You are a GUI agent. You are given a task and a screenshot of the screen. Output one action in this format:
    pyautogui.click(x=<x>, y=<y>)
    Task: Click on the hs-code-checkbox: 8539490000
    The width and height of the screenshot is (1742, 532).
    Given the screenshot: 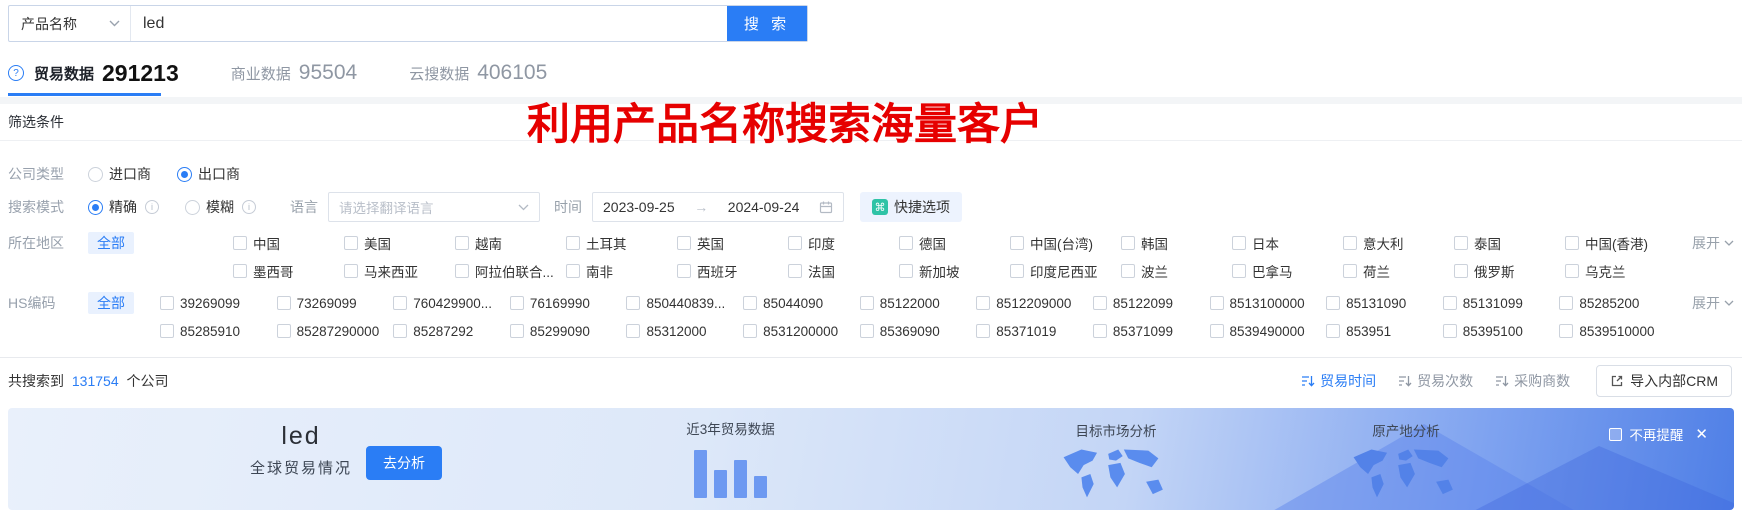 What is the action you would take?
    pyautogui.click(x=1268, y=331)
    